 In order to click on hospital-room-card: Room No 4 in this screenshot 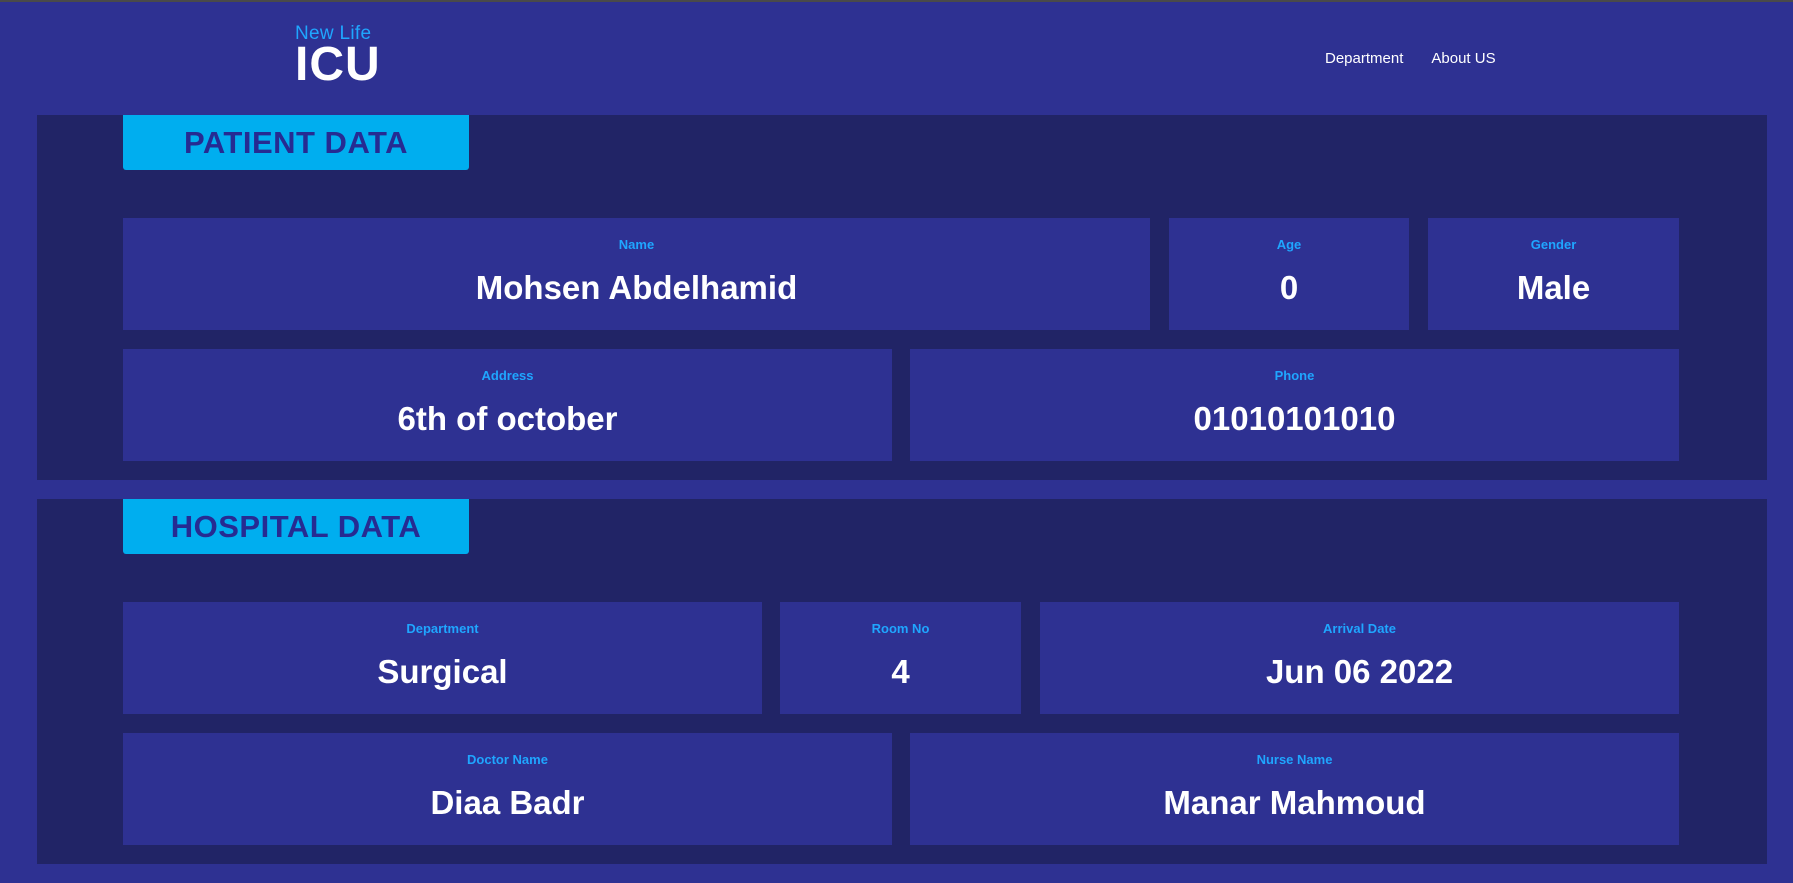, I will do `click(900, 658)`.